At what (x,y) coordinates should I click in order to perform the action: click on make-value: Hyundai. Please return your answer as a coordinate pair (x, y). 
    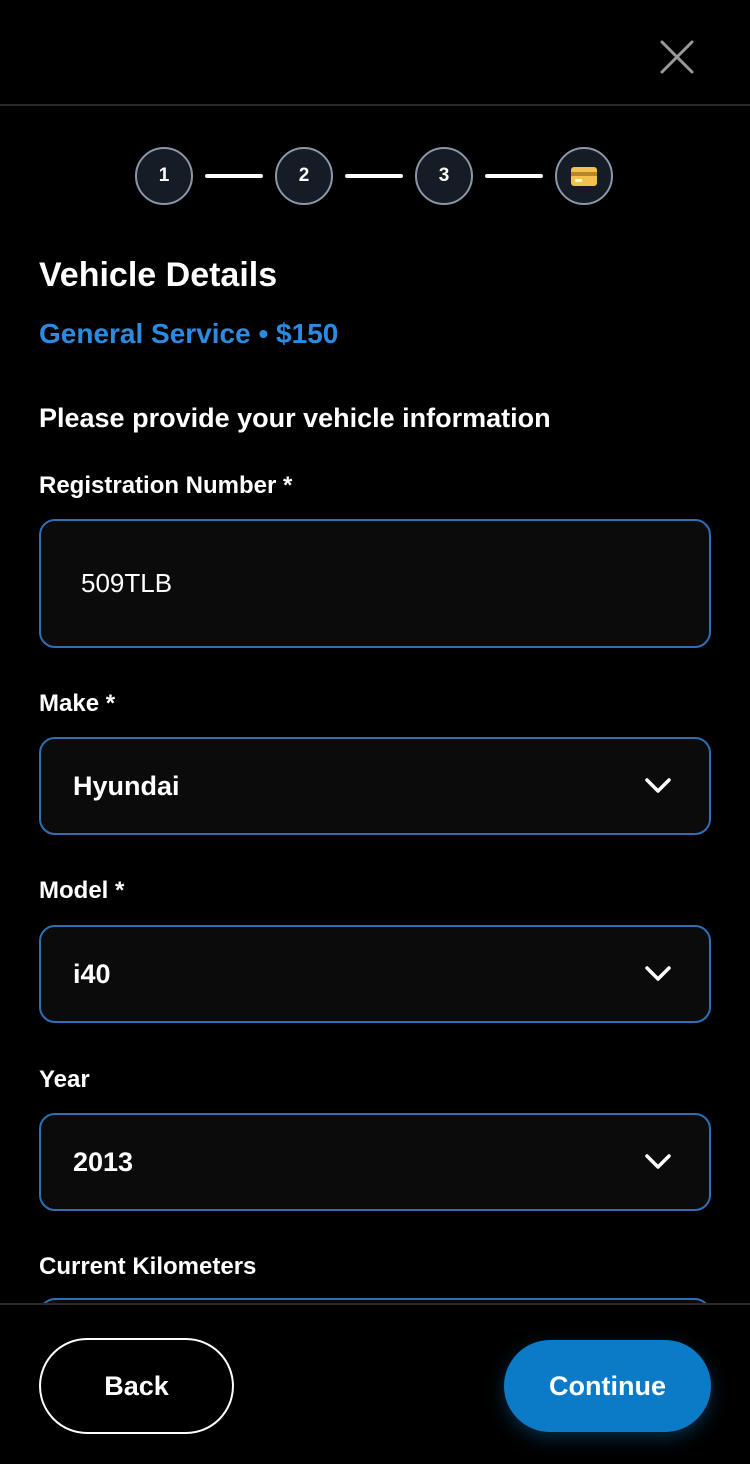
    Looking at the image, I should click on (126, 785).